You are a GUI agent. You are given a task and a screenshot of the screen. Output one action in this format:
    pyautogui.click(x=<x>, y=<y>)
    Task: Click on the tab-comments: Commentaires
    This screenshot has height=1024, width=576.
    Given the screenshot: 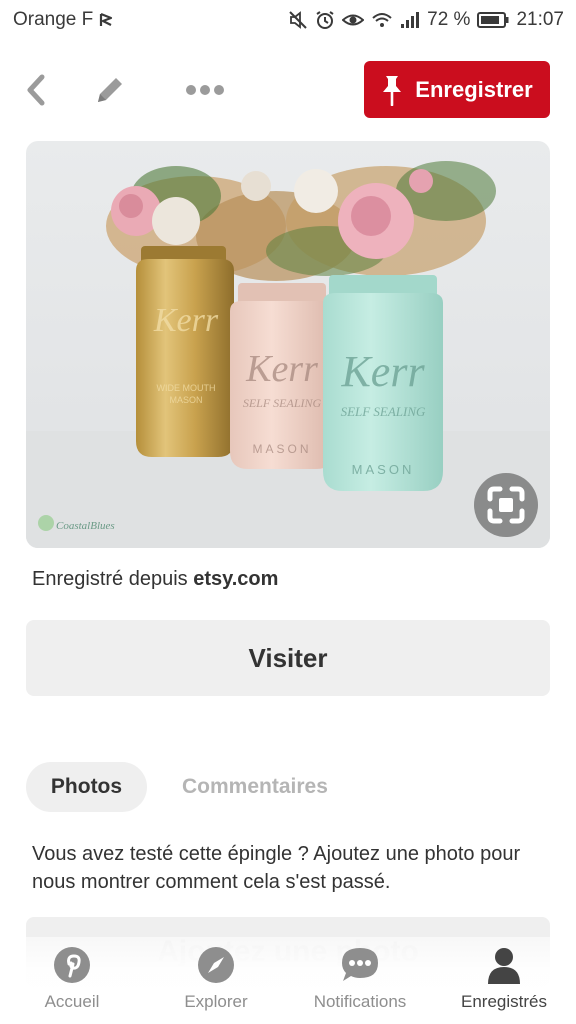 What is the action you would take?
    pyautogui.click(x=255, y=787)
    